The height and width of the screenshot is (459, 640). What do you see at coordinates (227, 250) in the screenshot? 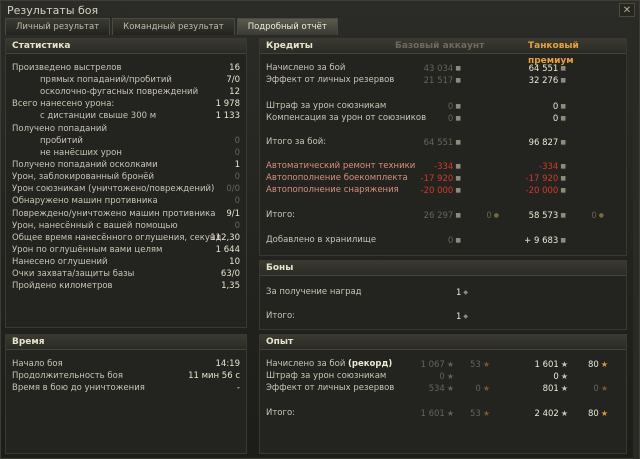
I see `stat-value: 1 644` at bounding box center [227, 250].